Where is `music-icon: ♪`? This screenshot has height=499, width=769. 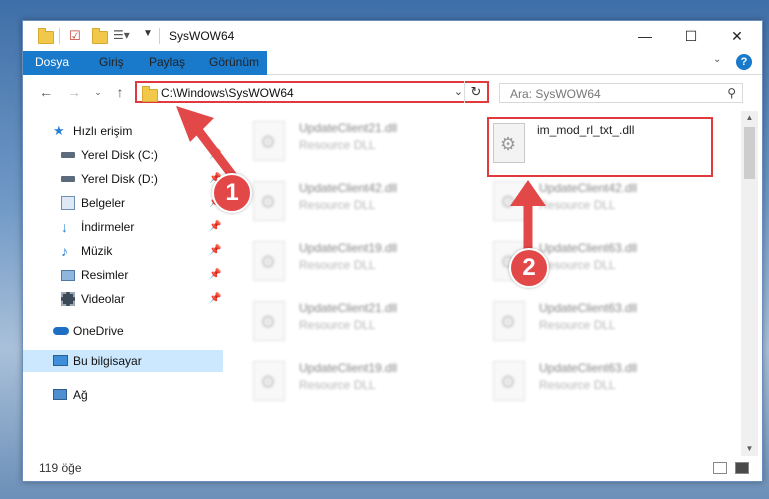 music-icon: ♪ is located at coordinates (64, 251).